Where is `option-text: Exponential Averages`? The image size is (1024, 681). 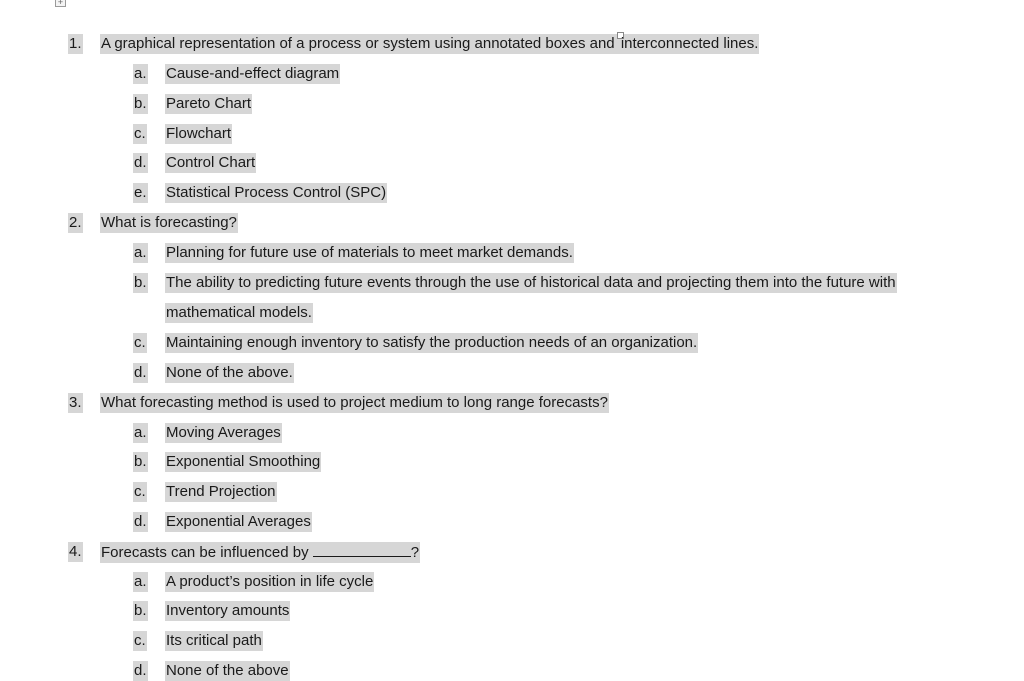 option-text: Exponential Averages is located at coordinates (238, 522).